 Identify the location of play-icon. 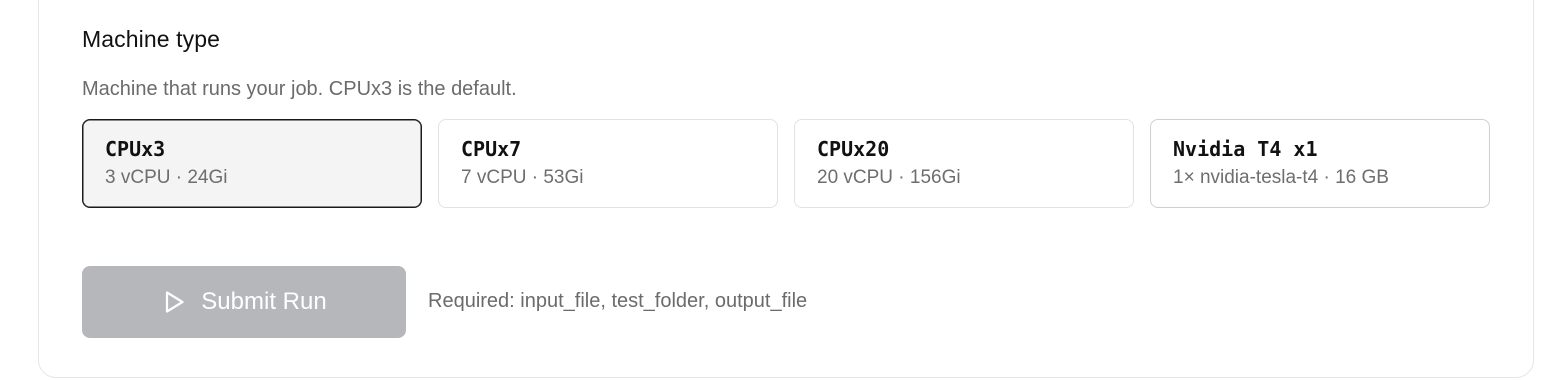
(174, 302).